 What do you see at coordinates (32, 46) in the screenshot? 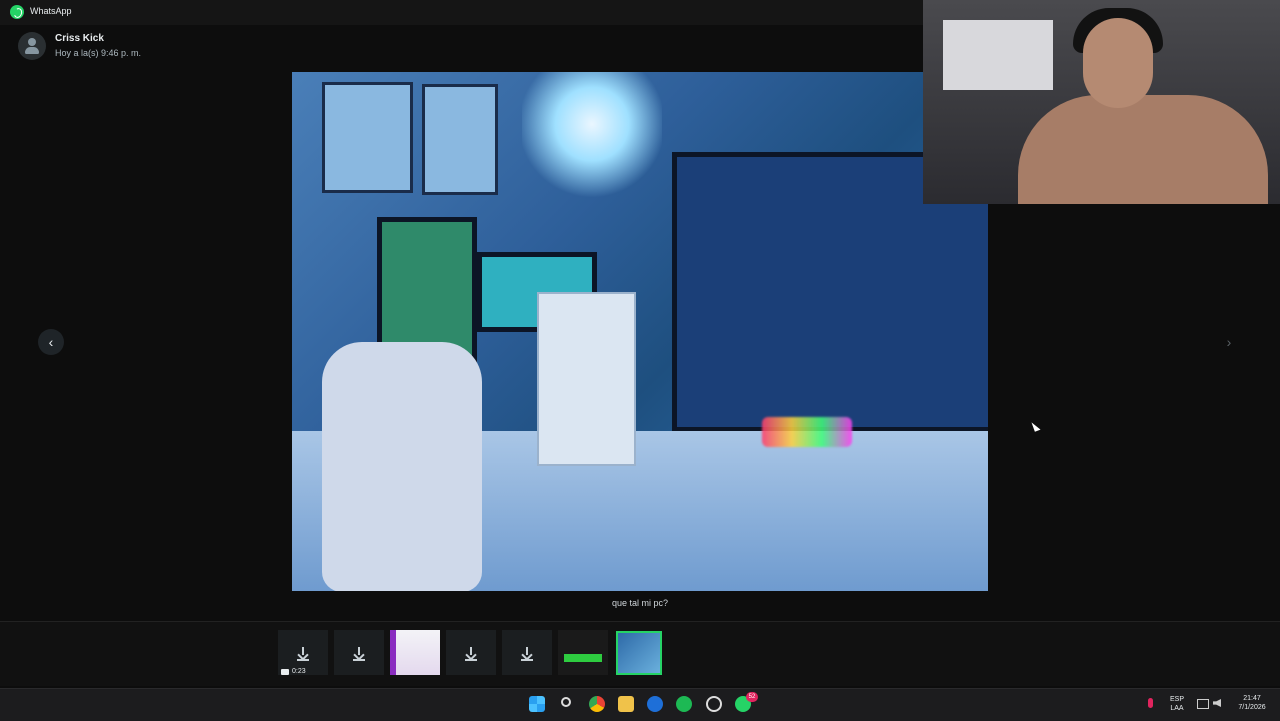
I see `avatar` at bounding box center [32, 46].